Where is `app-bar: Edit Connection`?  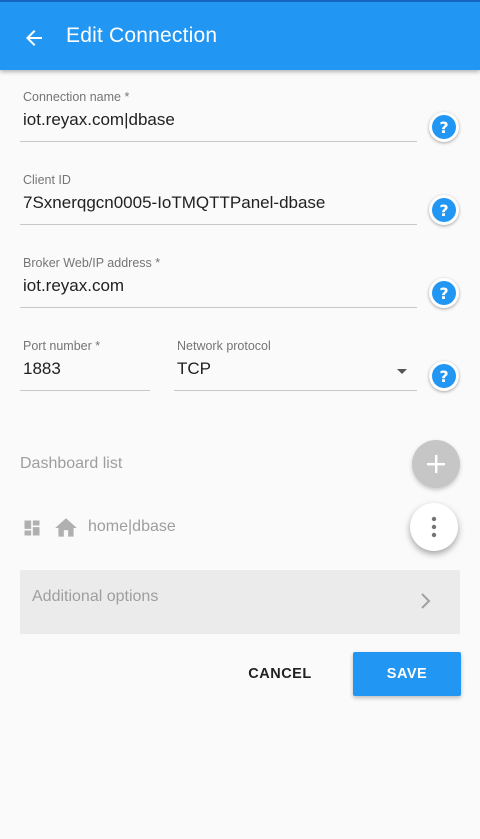 app-bar: Edit Connection is located at coordinates (240, 35).